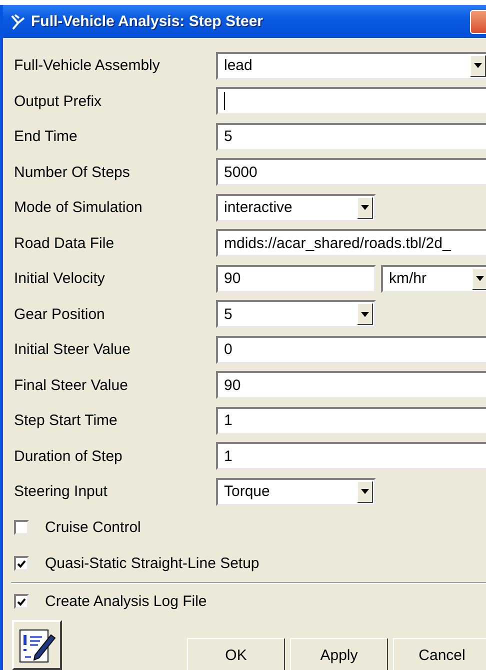 This screenshot has height=670, width=486. What do you see at coordinates (45, 137) in the screenshot?
I see `field-label: End Time` at bounding box center [45, 137].